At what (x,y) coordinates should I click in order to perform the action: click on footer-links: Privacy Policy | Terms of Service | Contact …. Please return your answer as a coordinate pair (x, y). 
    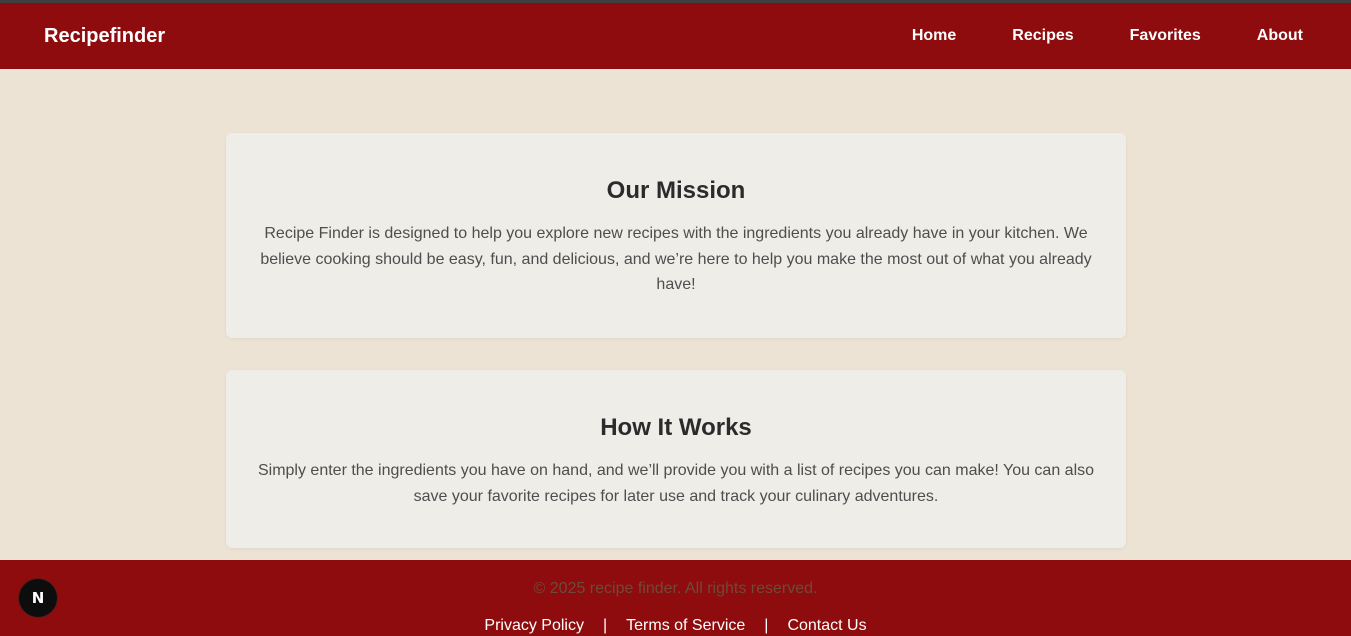
    Looking at the image, I should click on (675, 626).